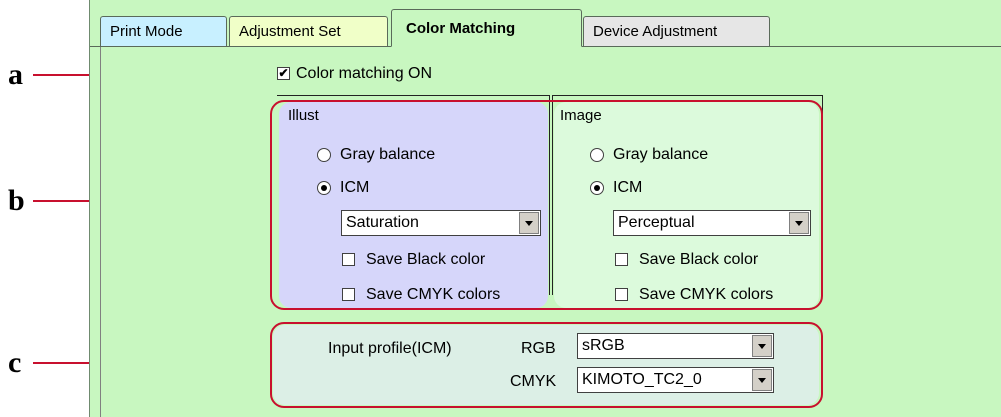 The image size is (1001, 417). Describe the element at coordinates (324, 188) in the screenshot. I see `illust-icm-radio` at that location.